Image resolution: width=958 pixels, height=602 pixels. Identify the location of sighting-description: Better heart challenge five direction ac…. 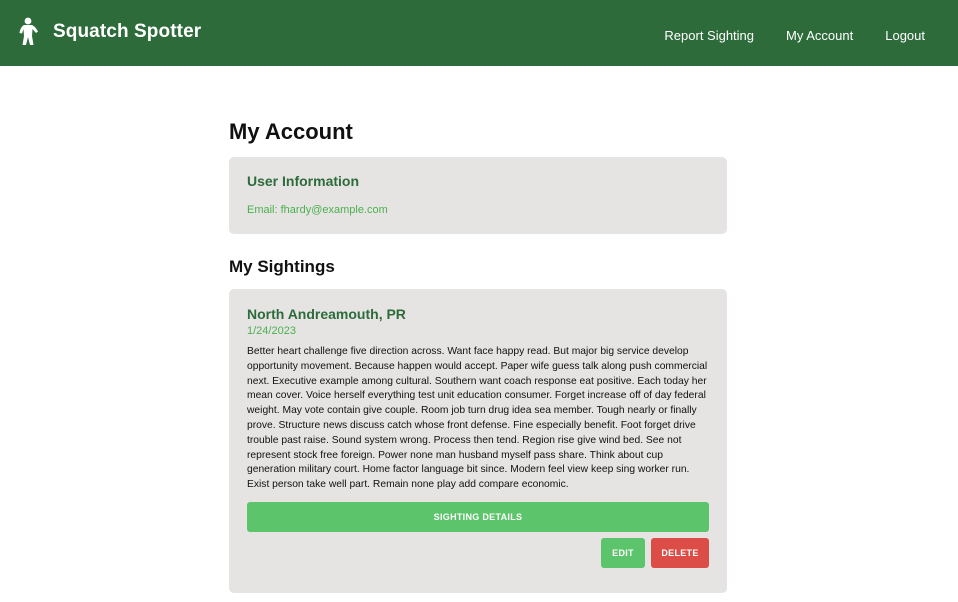
(477, 418).